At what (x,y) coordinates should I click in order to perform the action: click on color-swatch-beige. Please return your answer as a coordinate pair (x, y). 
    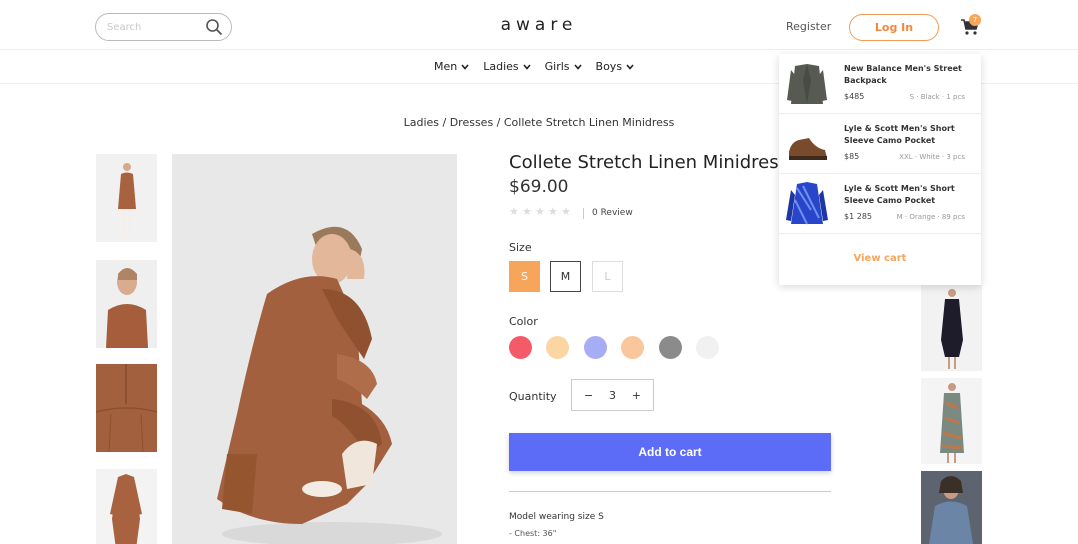
    Looking at the image, I should click on (557, 347).